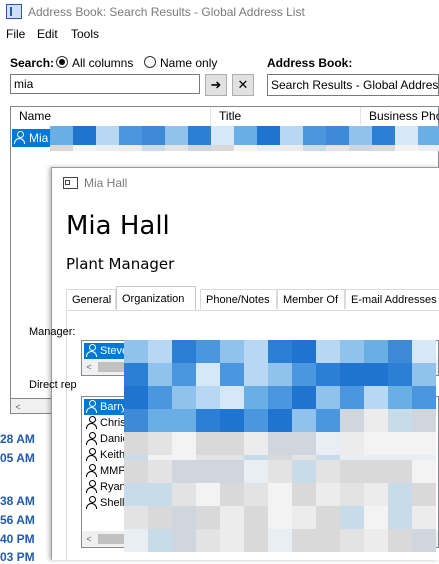  I want to click on list-item: Danie, so click(106, 439).